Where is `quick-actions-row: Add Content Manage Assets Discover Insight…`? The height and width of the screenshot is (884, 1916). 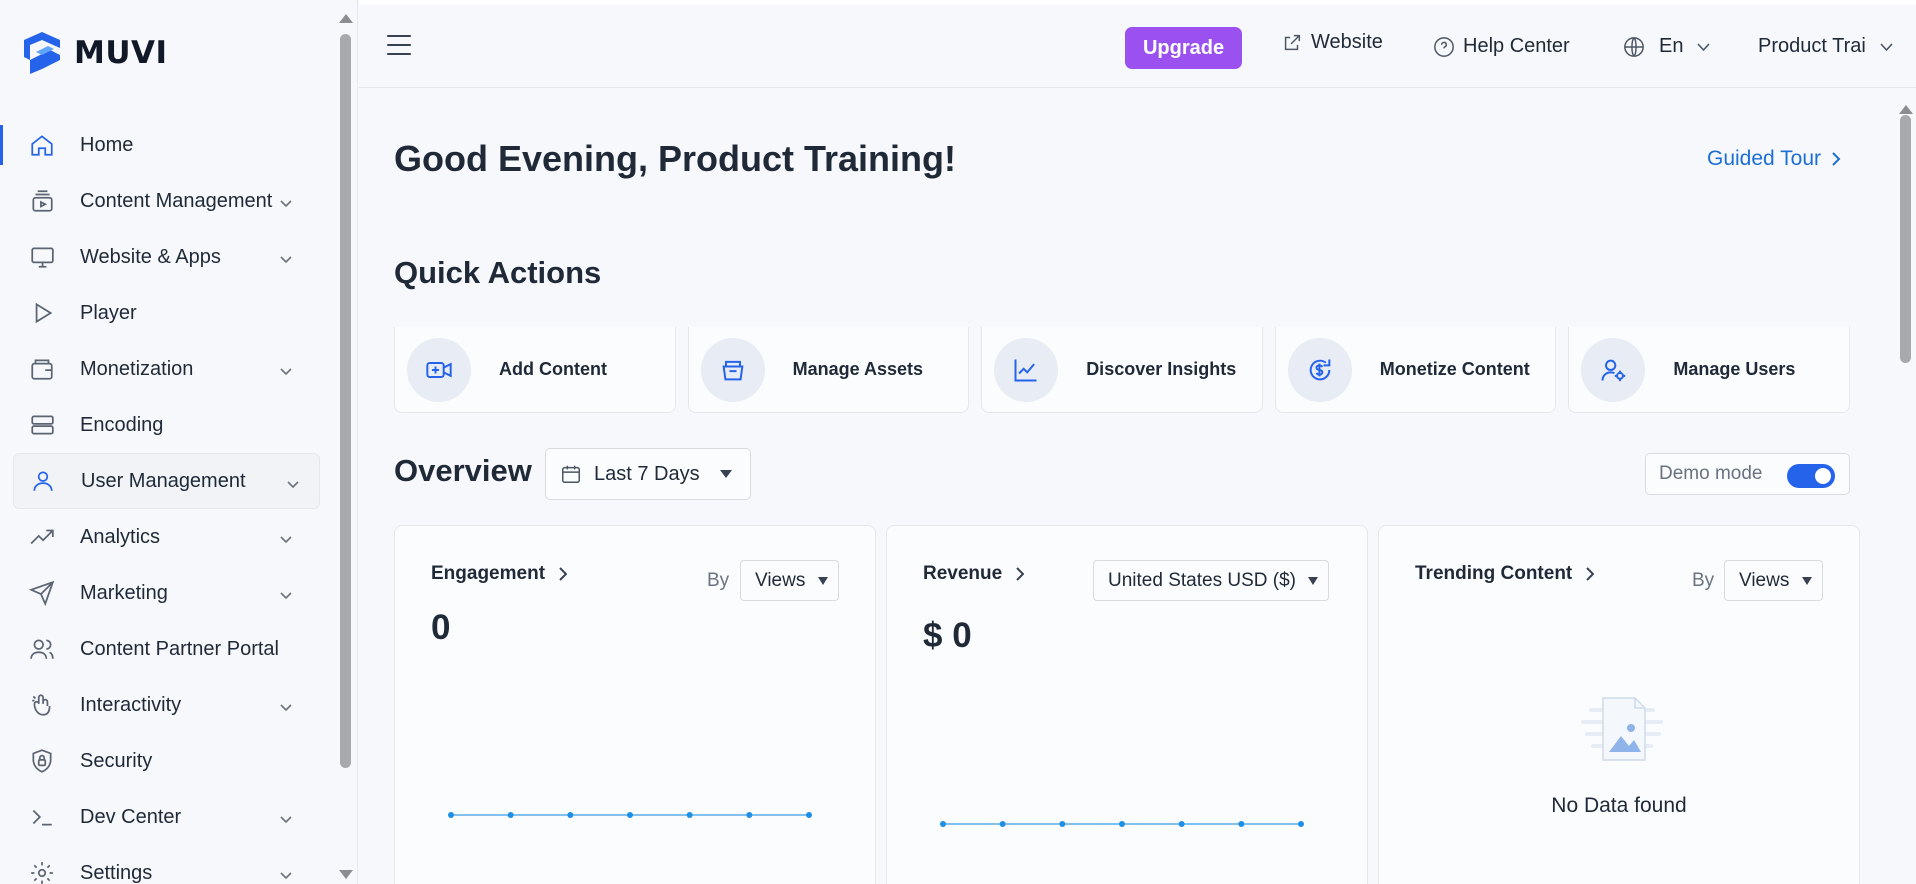
quick-actions-row: Add Content Manage Assets Discover Insight… is located at coordinates (1122, 370).